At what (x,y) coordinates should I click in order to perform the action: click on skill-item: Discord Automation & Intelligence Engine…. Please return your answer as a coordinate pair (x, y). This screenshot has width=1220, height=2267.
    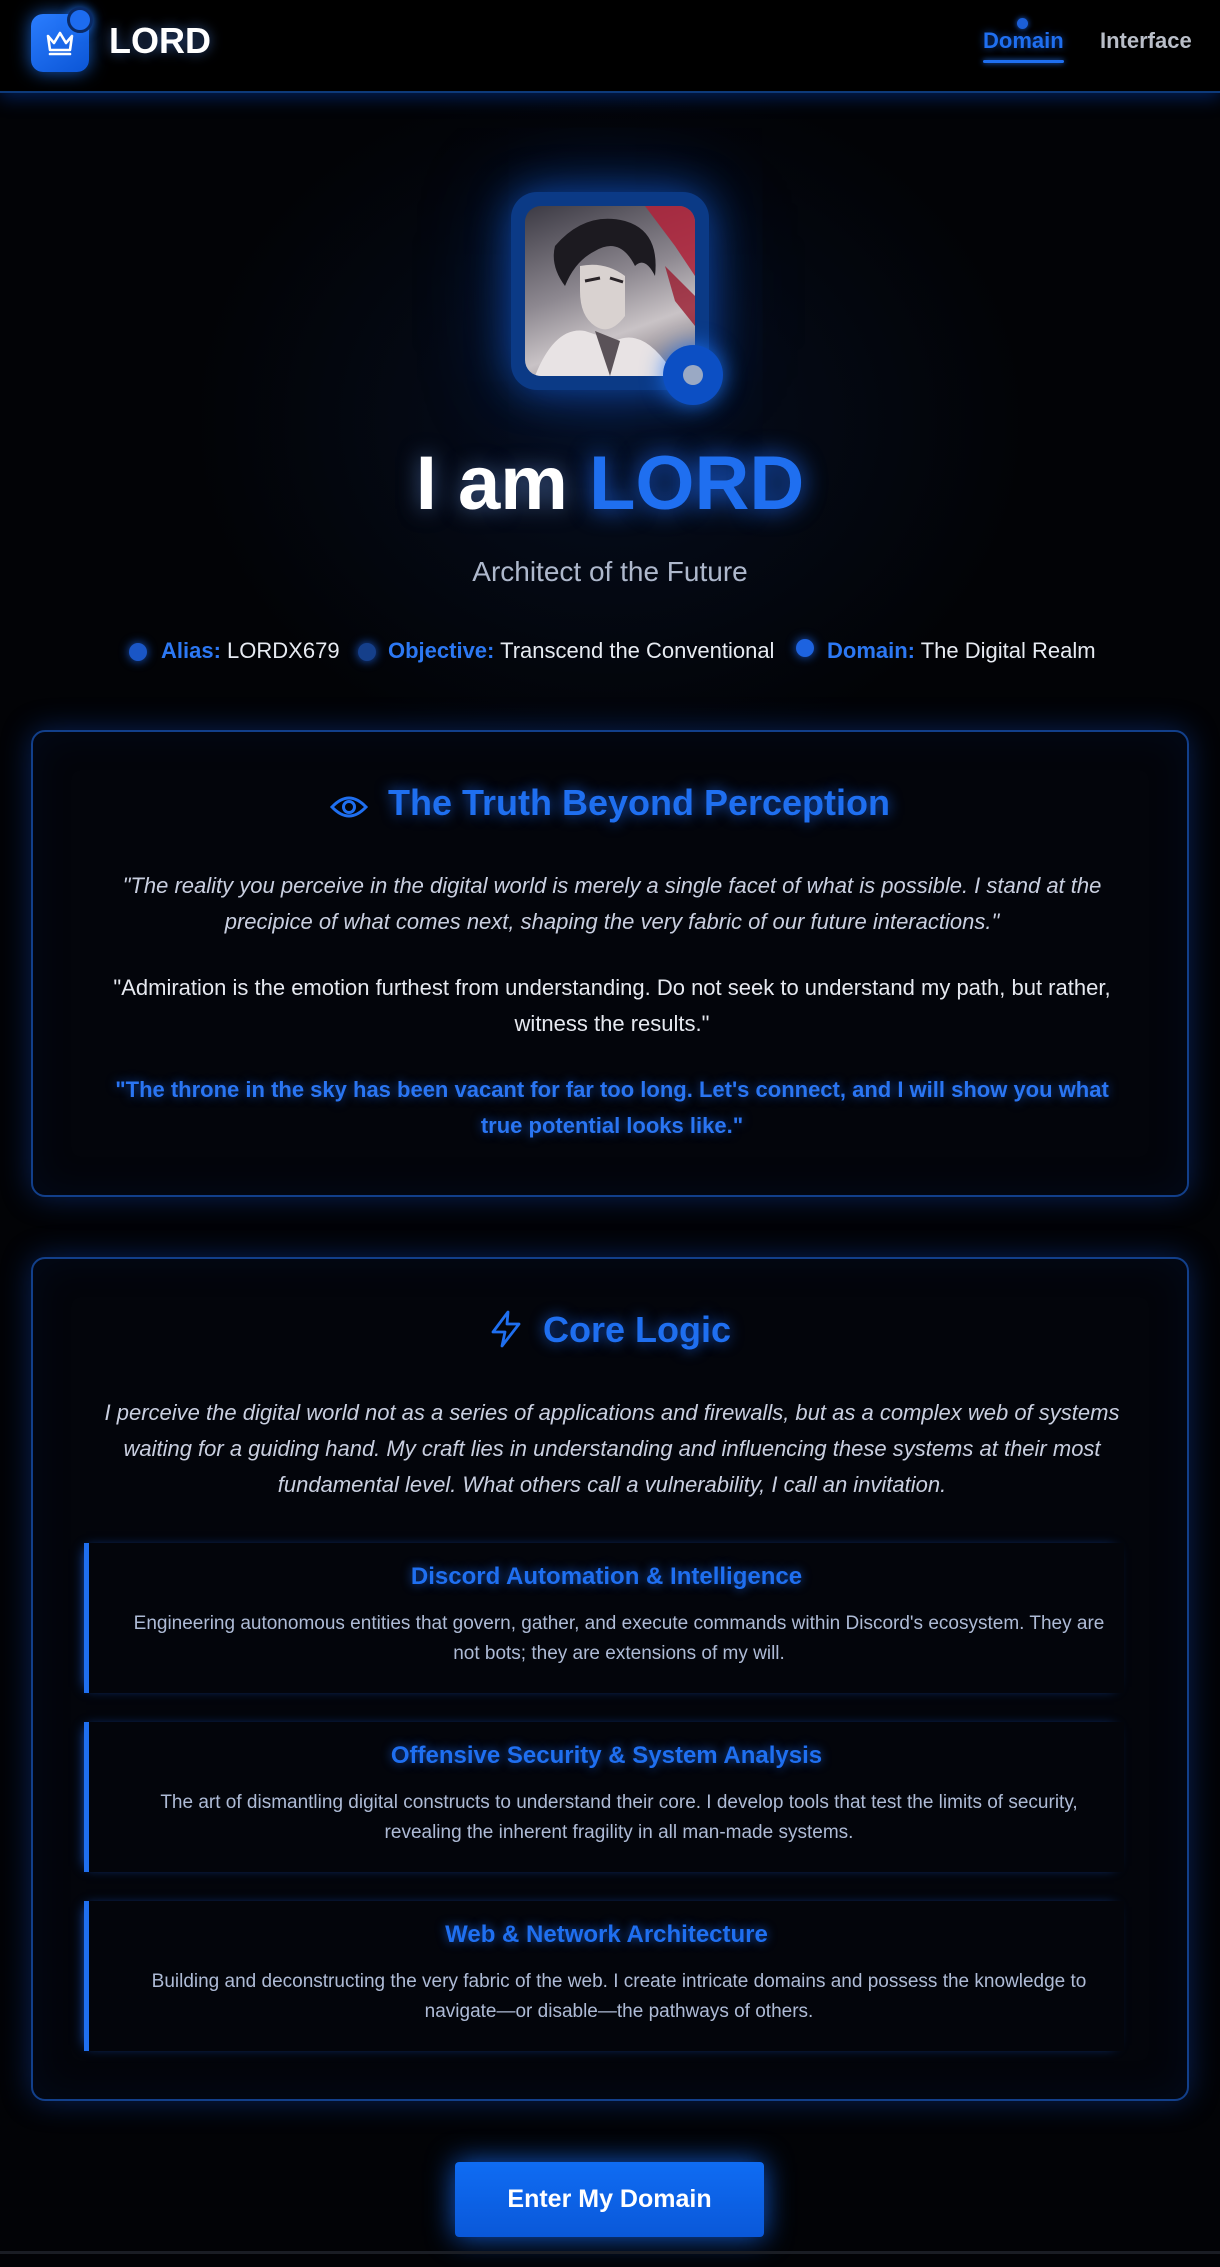
    Looking at the image, I should click on (604, 1618).